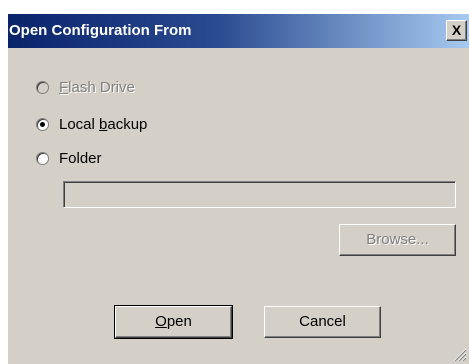 The height and width of the screenshot is (364, 469). I want to click on flash-drive-option: Flash Drive, so click(85, 87).